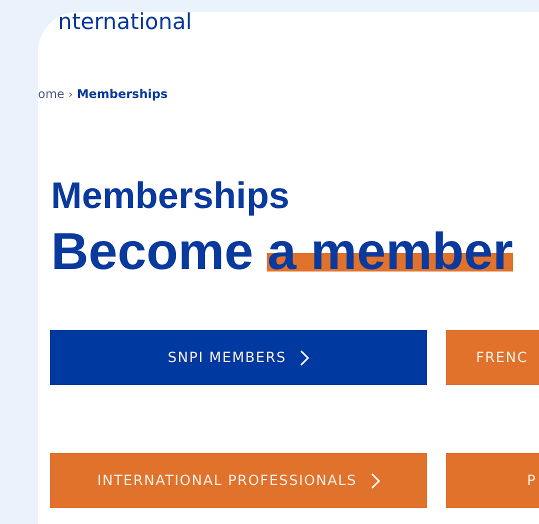 The width and height of the screenshot is (539, 524). What do you see at coordinates (238, 480) in the screenshot?
I see `membership-button: INTERNATIONAL PROFESSIONALS` at bounding box center [238, 480].